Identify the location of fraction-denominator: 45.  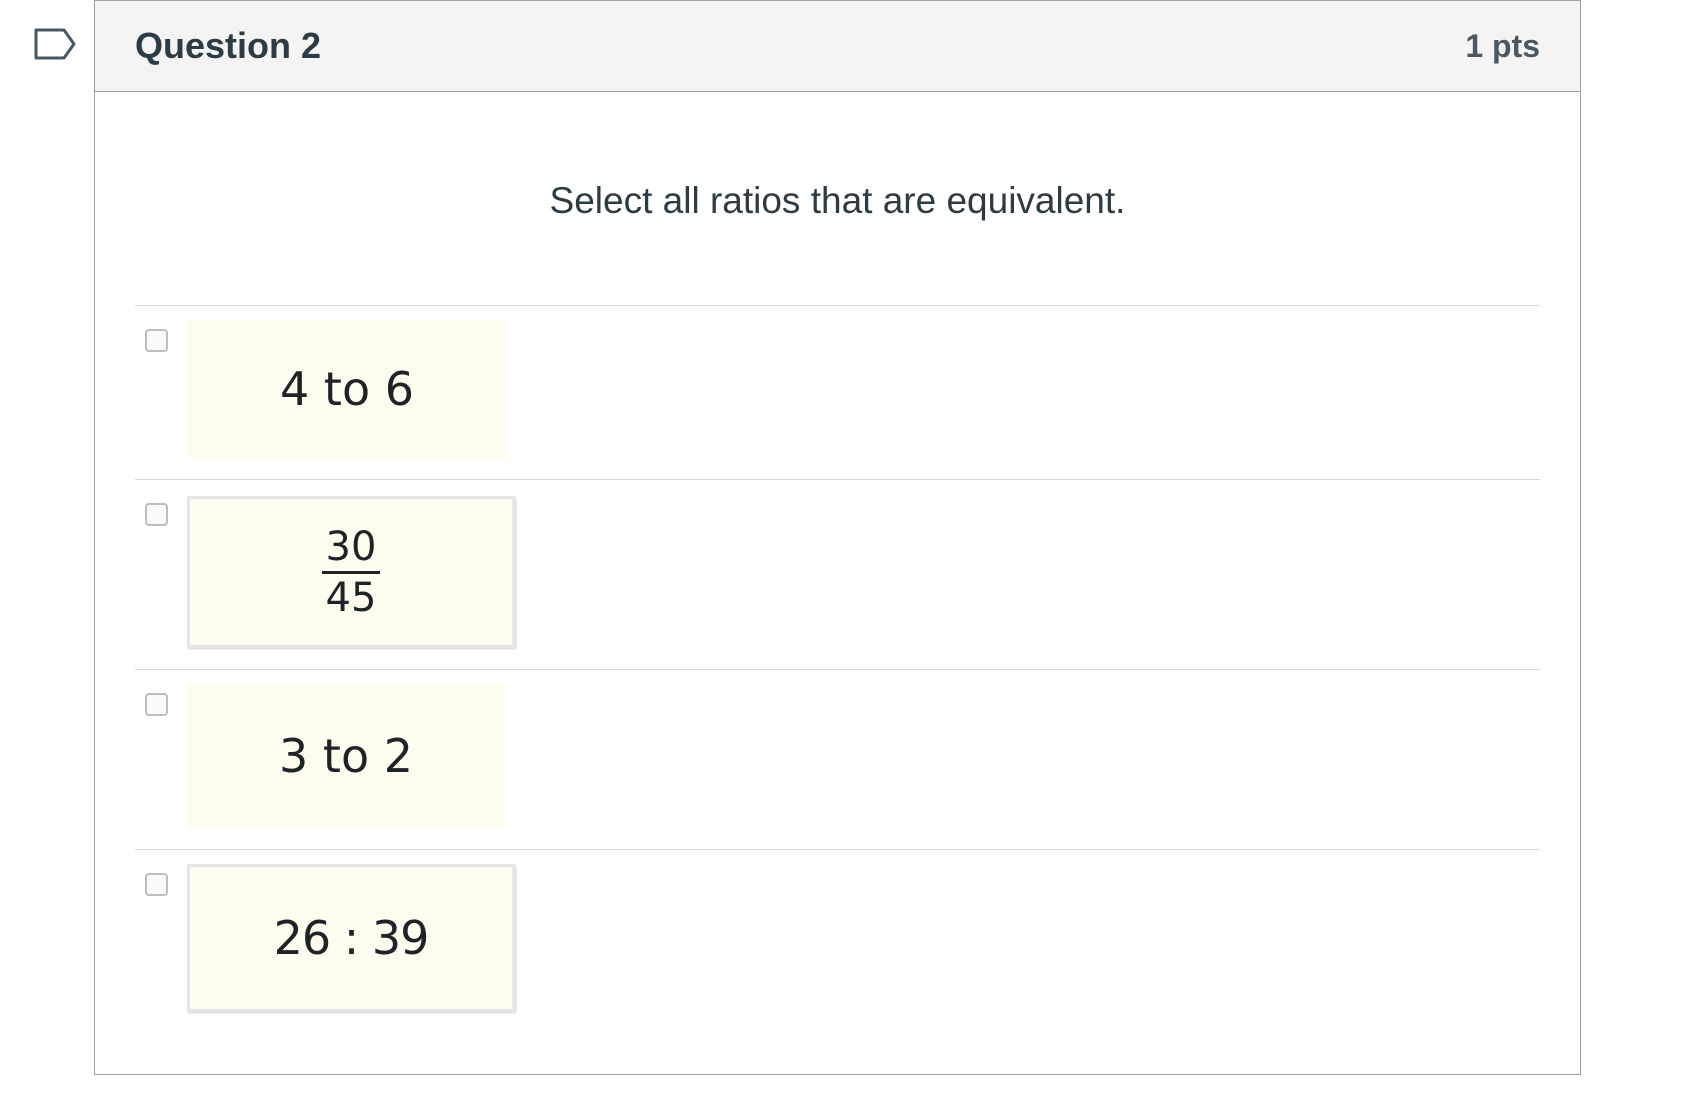
(351, 597).